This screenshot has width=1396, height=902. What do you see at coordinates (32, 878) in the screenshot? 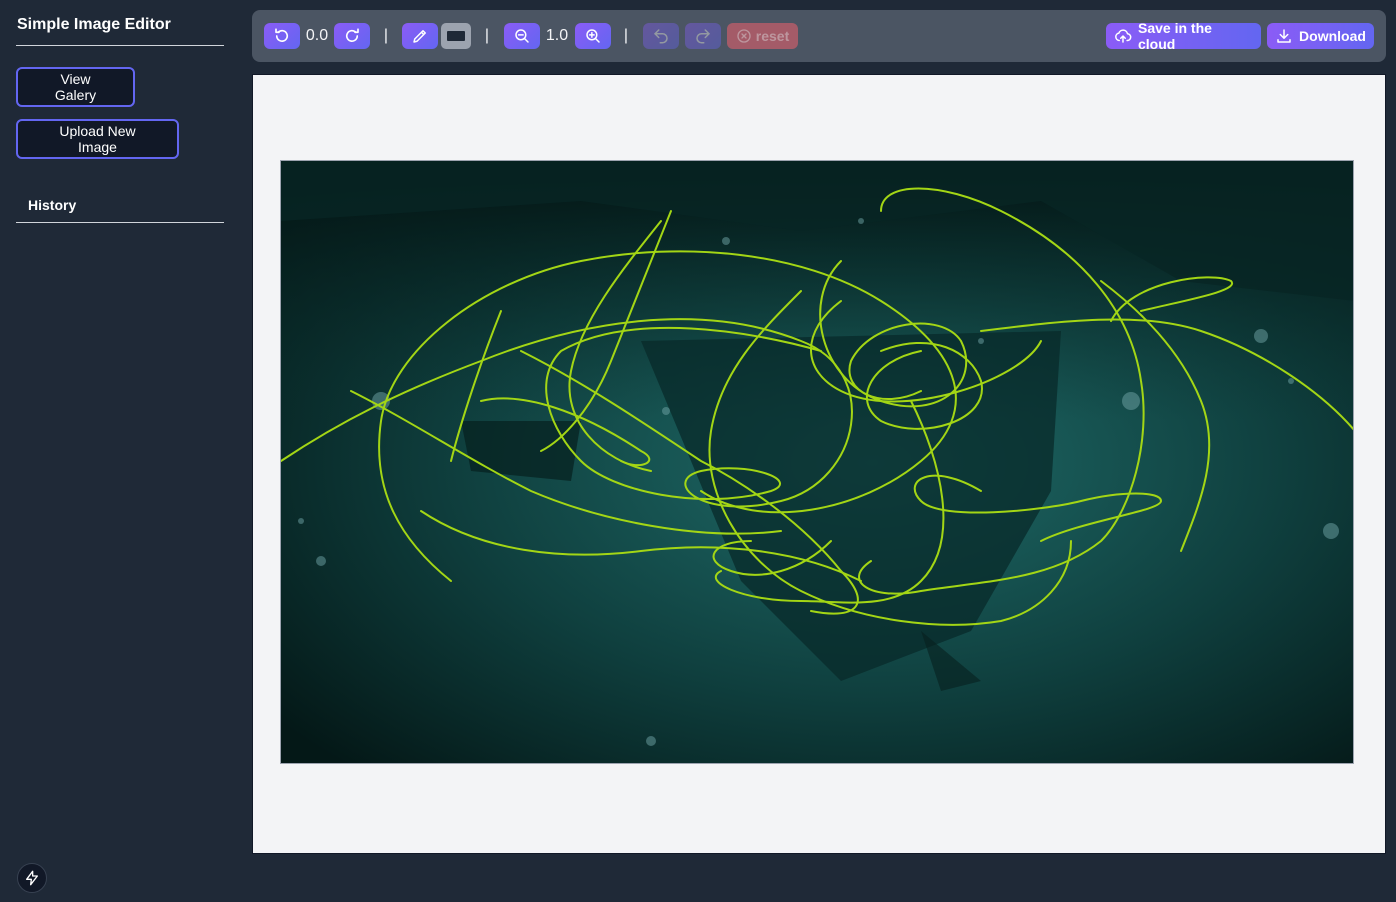
I see `bolt-icon` at bounding box center [32, 878].